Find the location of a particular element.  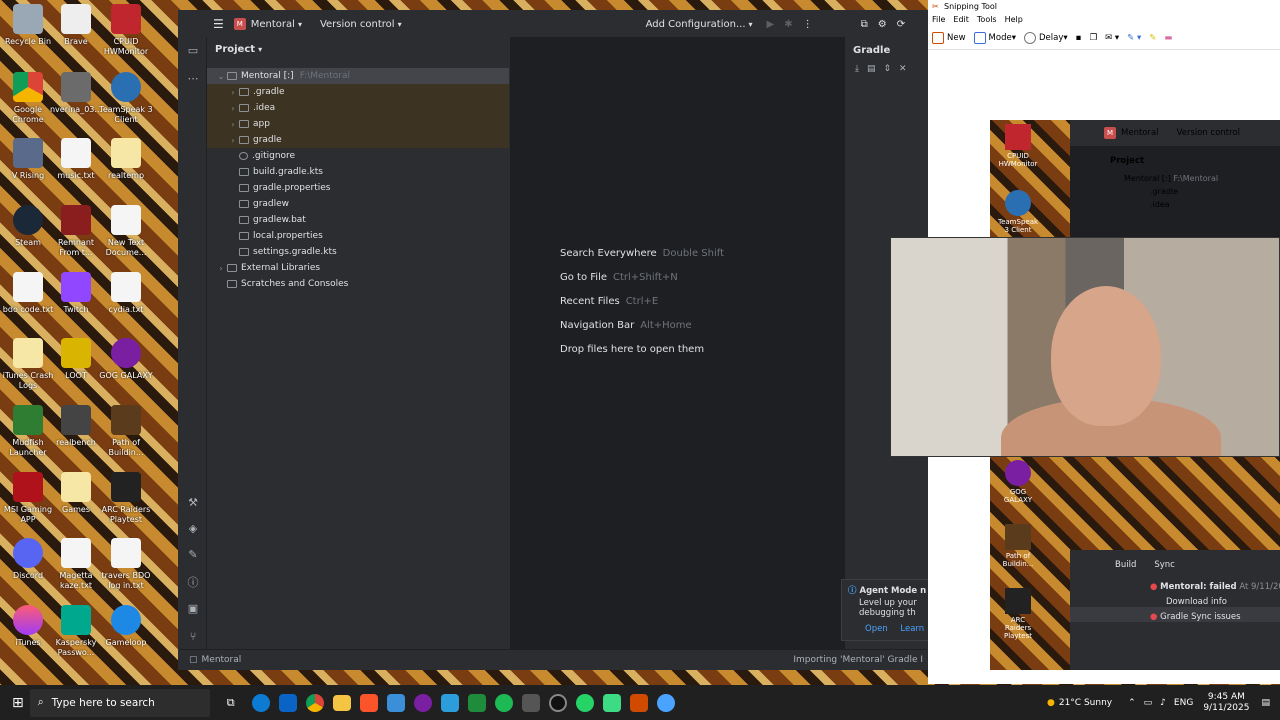

chrome-icon is located at coordinates (314, 702).